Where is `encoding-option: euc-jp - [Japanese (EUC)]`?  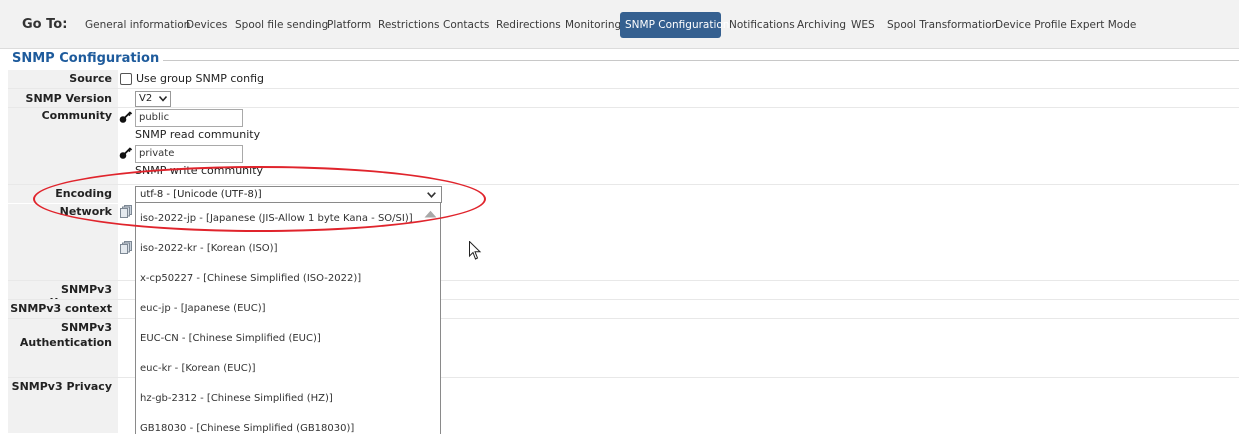 encoding-option: euc-jp - [Japanese (EUC)] is located at coordinates (203, 308).